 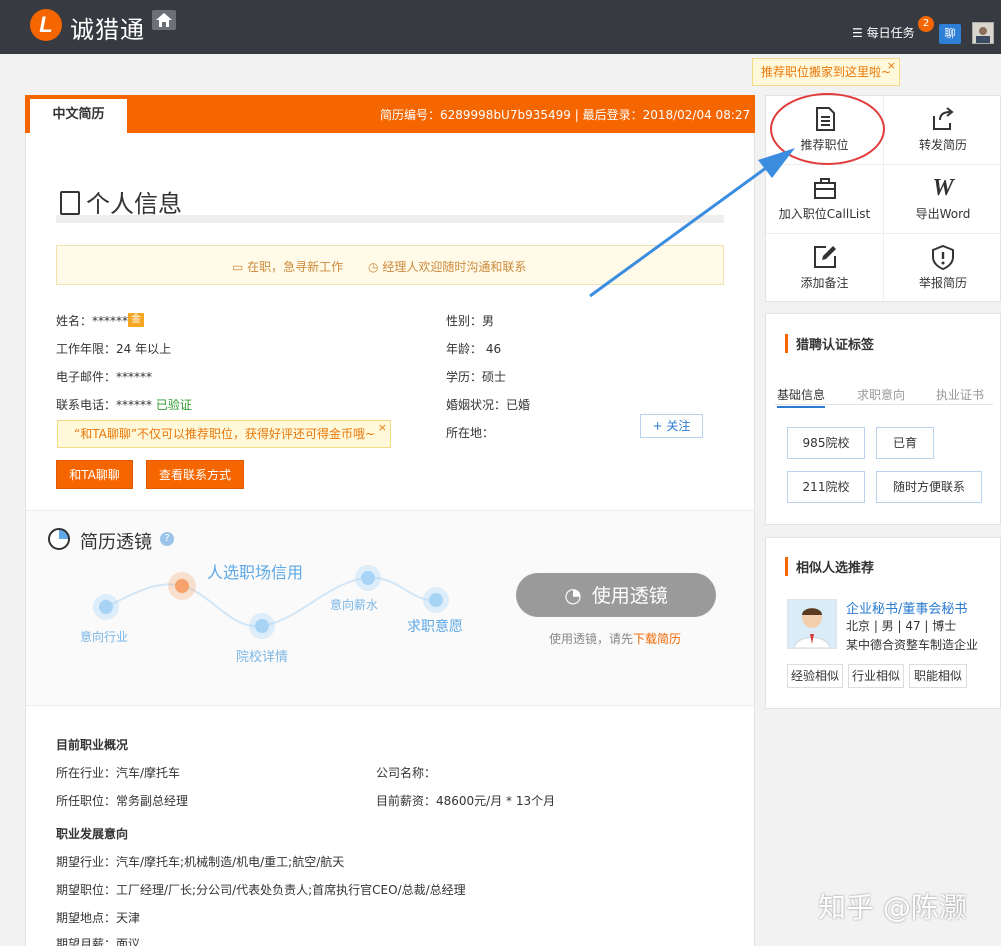 What do you see at coordinates (616, 595) in the screenshot?
I see `use-lens-button: ◔ 使用透镜` at bounding box center [616, 595].